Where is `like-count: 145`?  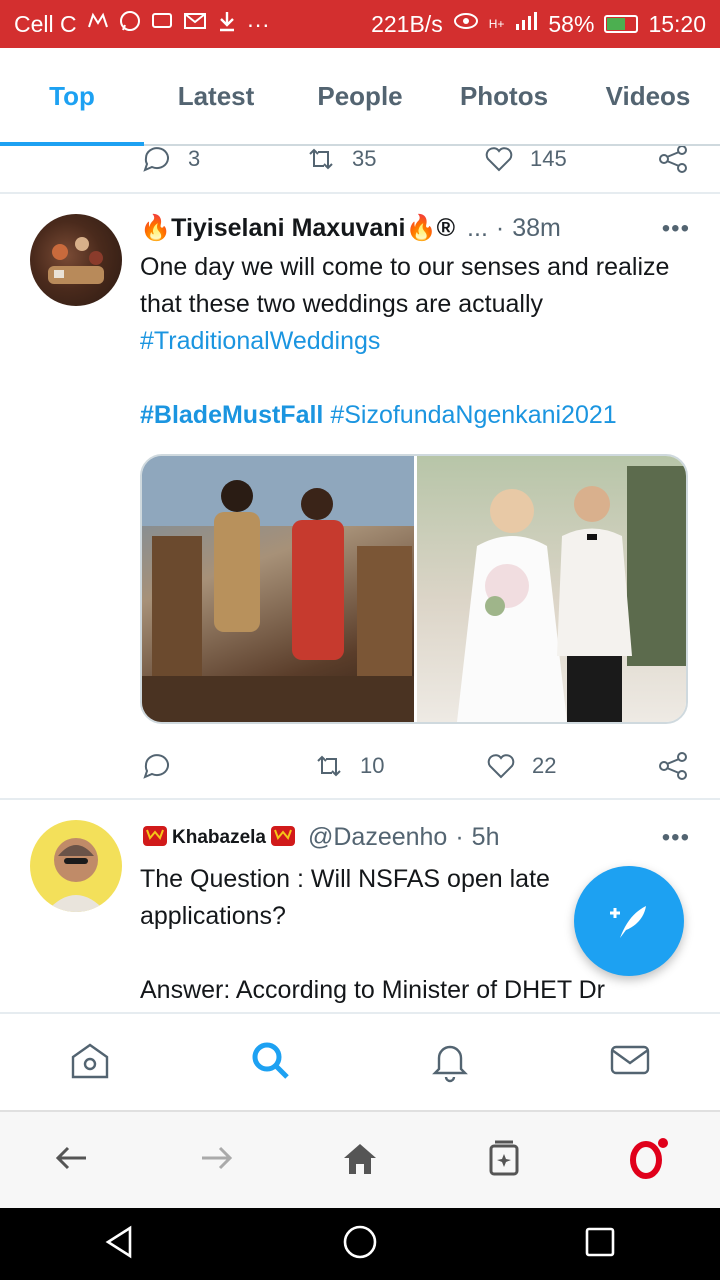 like-count: 145 is located at coordinates (548, 158).